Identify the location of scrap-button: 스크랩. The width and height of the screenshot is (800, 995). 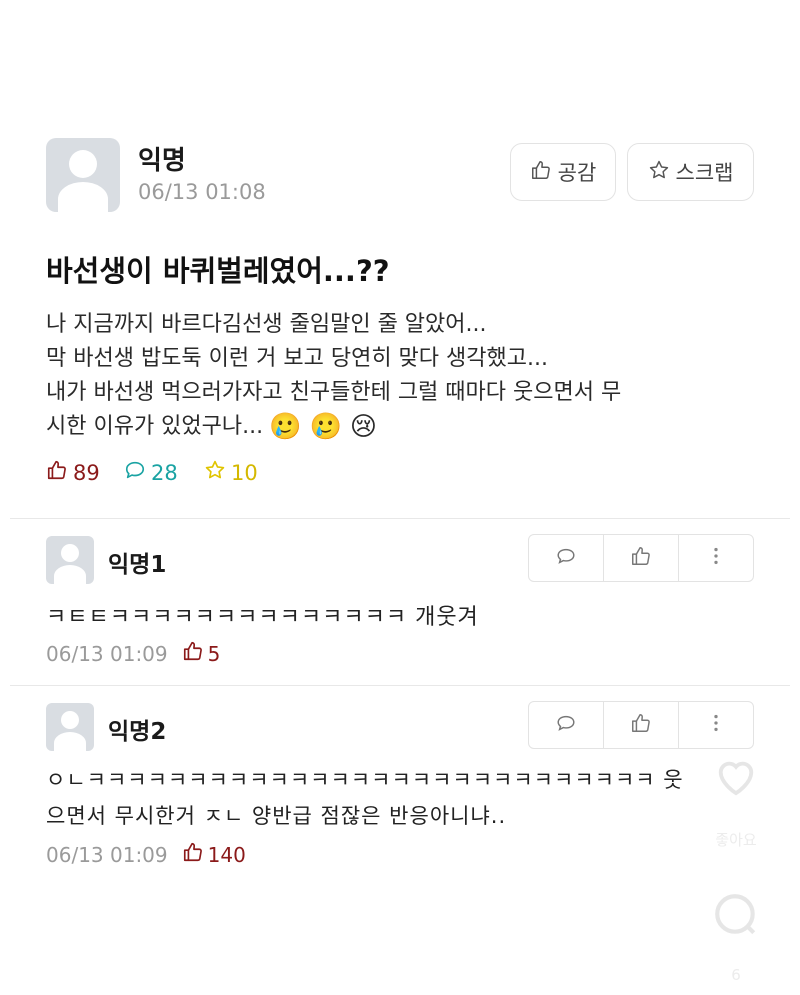
(690, 172).